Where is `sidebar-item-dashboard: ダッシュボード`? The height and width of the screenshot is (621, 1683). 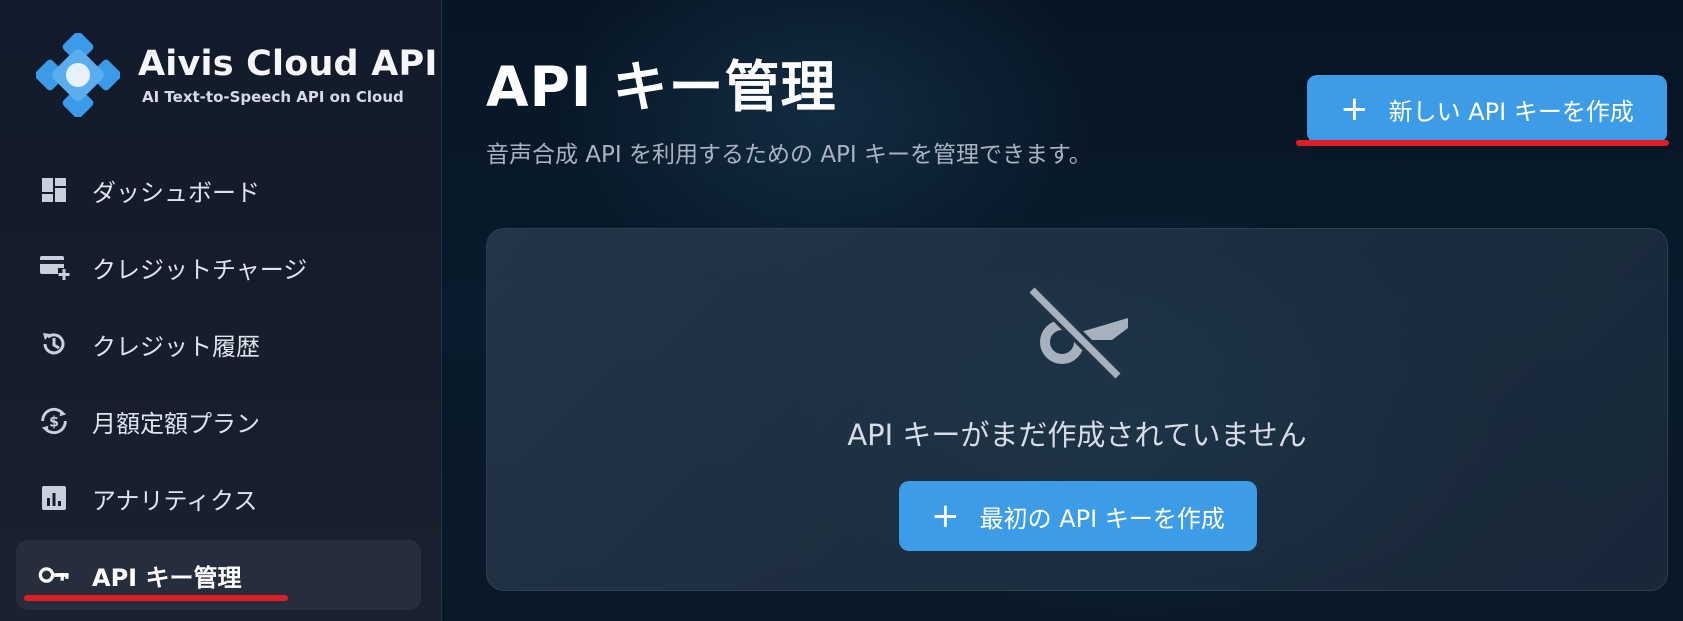 sidebar-item-dashboard: ダッシュボード is located at coordinates (218, 190).